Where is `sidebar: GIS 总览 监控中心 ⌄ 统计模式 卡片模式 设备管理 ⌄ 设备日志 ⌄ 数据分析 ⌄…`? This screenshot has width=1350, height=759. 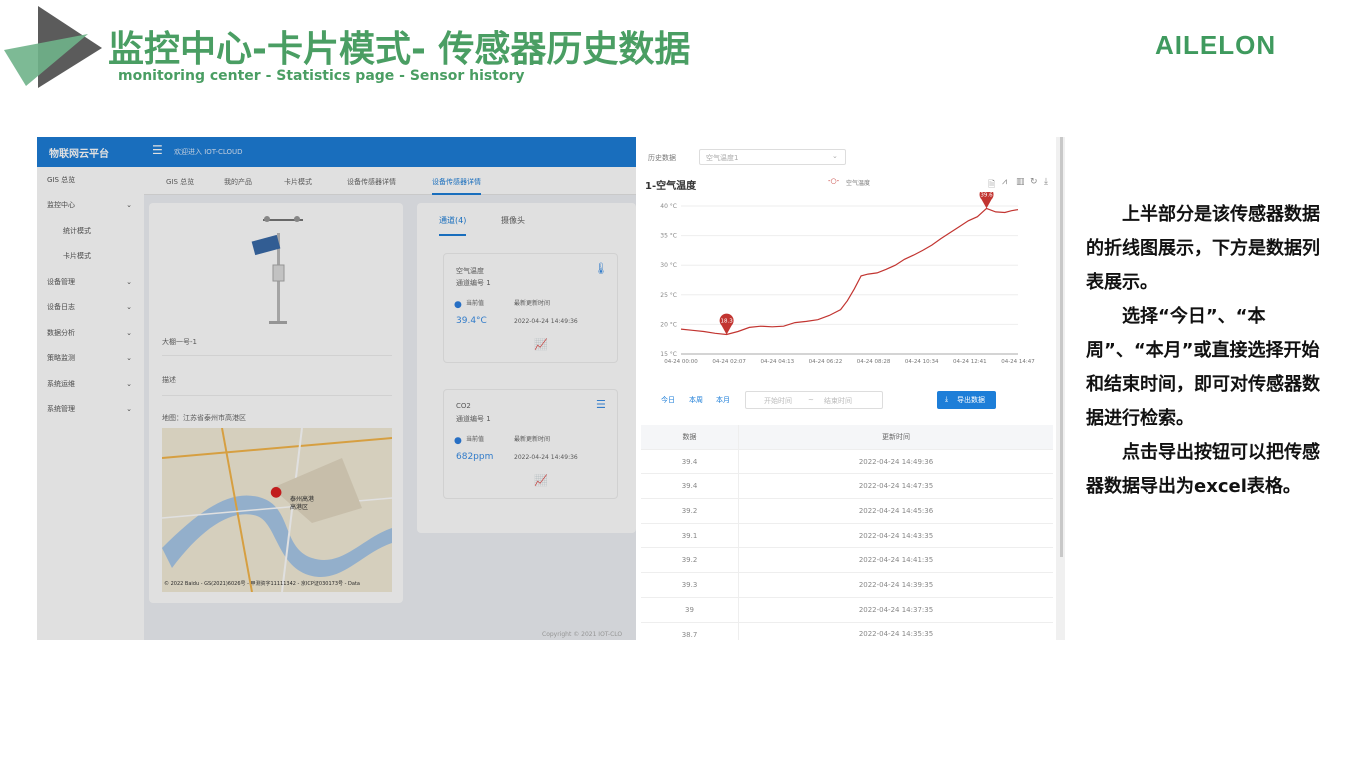
sidebar: GIS 总览 监控中心 ⌄ 统计模式 卡片模式 设备管理 ⌄ 设备日志 ⌄ 数据分析 ⌄… is located at coordinates (90, 403).